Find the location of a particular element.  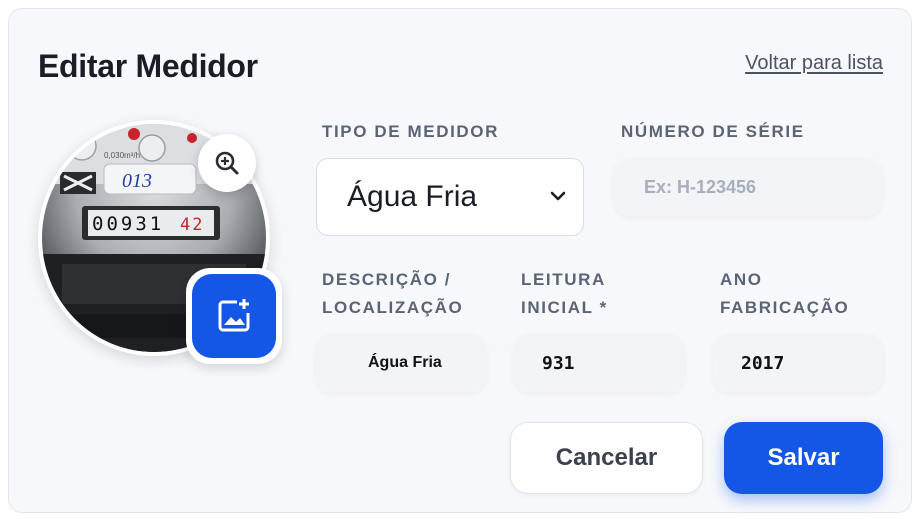

cancel-button: Cancelar is located at coordinates (606, 458).